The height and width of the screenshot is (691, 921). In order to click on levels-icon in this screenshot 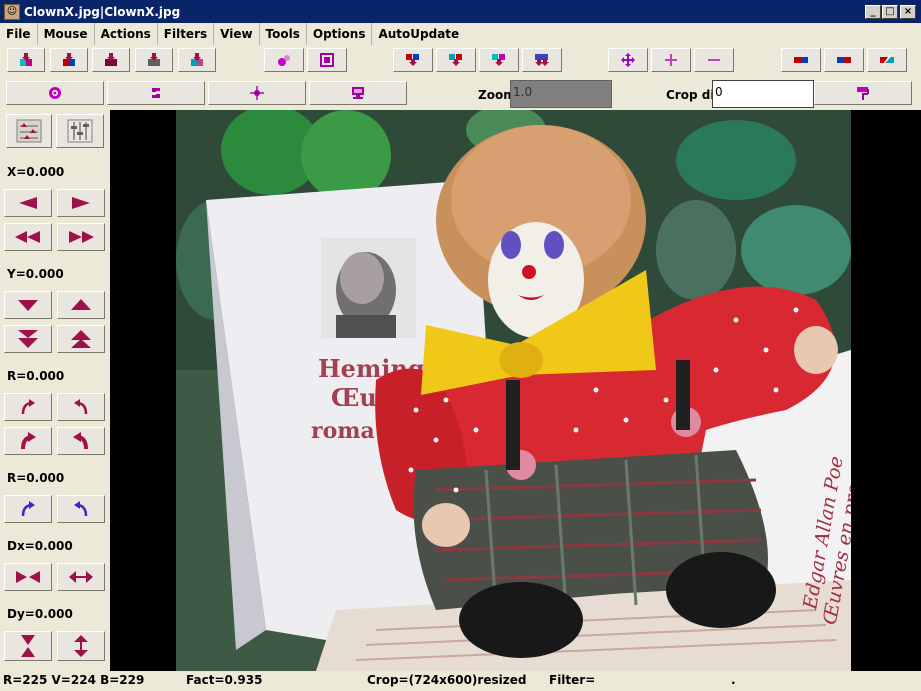, I will do `click(29, 131)`.